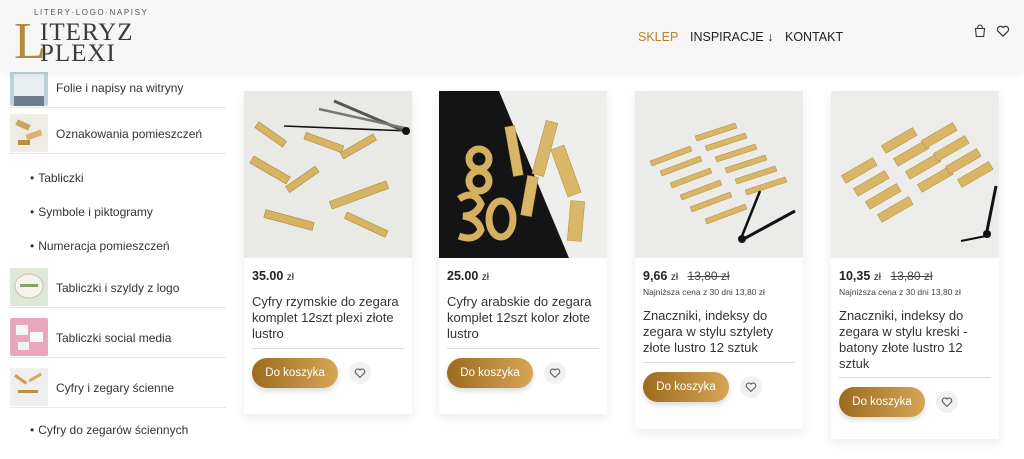 This screenshot has height=459, width=1024. What do you see at coordinates (658, 37) in the screenshot?
I see `nav-sklep: SKLEP` at bounding box center [658, 37].